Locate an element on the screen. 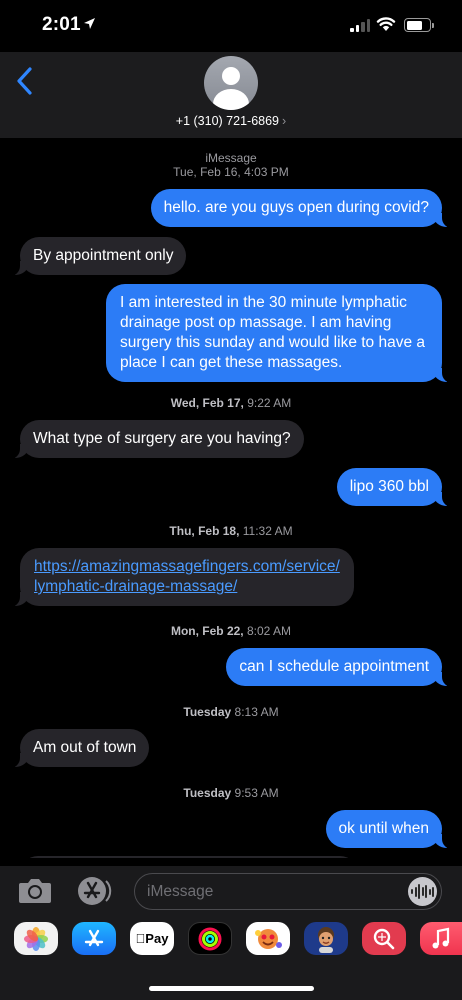  chevron-right-icon: › is located at coordinates (284, 121).